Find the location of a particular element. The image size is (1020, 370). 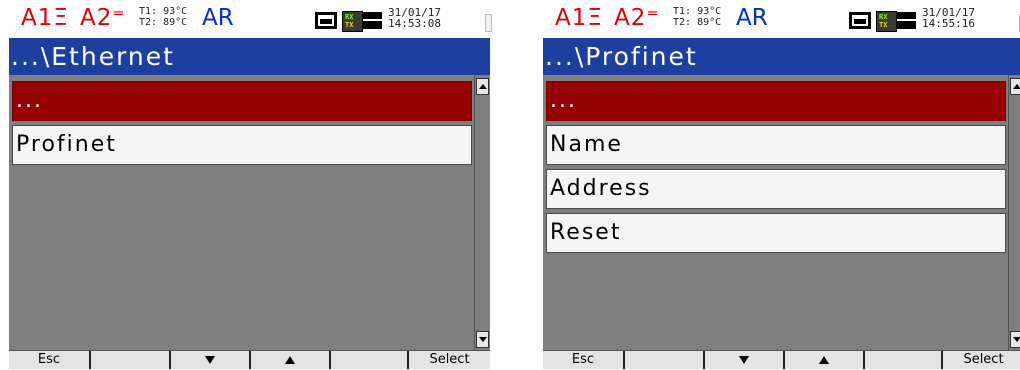

menu-item-name: Name is located at coordinates (776, 145).